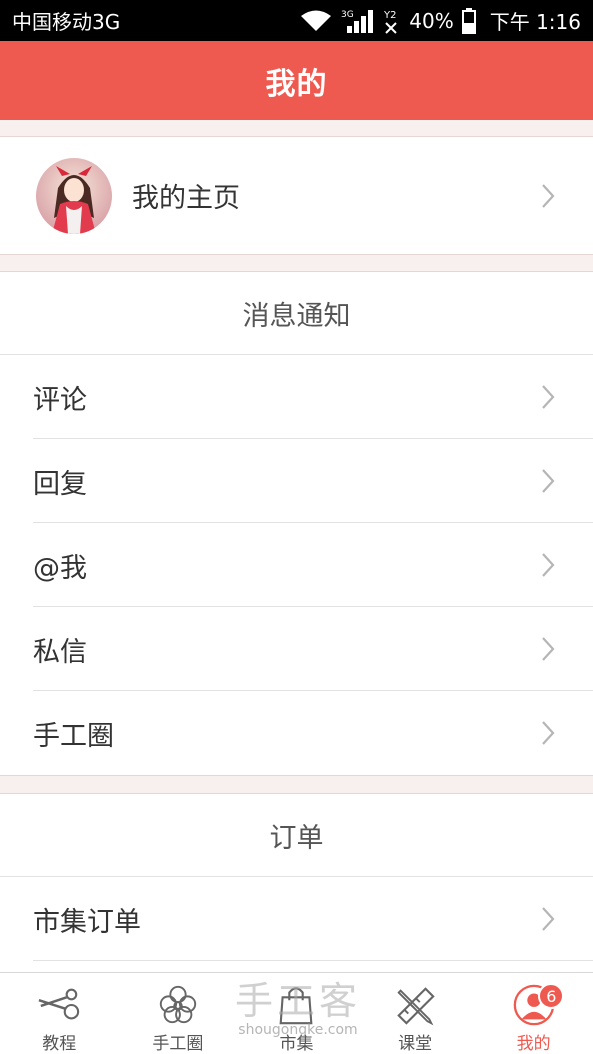  Describe the element at coordinates (178, 1044) in the screenshot. I see `tab-label: 手工圈` at that location.